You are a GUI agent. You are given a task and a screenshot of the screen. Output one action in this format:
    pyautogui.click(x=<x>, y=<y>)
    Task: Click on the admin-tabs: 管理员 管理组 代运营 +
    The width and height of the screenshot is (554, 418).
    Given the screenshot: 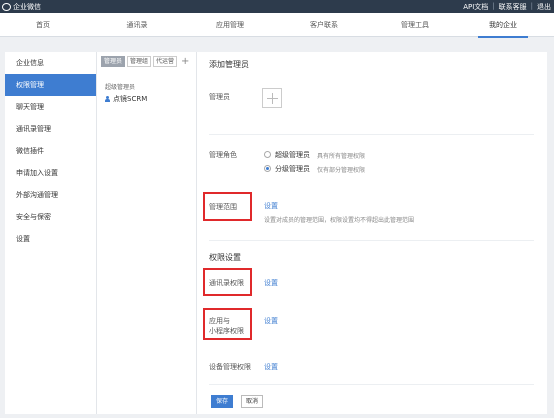 What is the action you would take?
    pyautogui.click(x=145, y=61)
    